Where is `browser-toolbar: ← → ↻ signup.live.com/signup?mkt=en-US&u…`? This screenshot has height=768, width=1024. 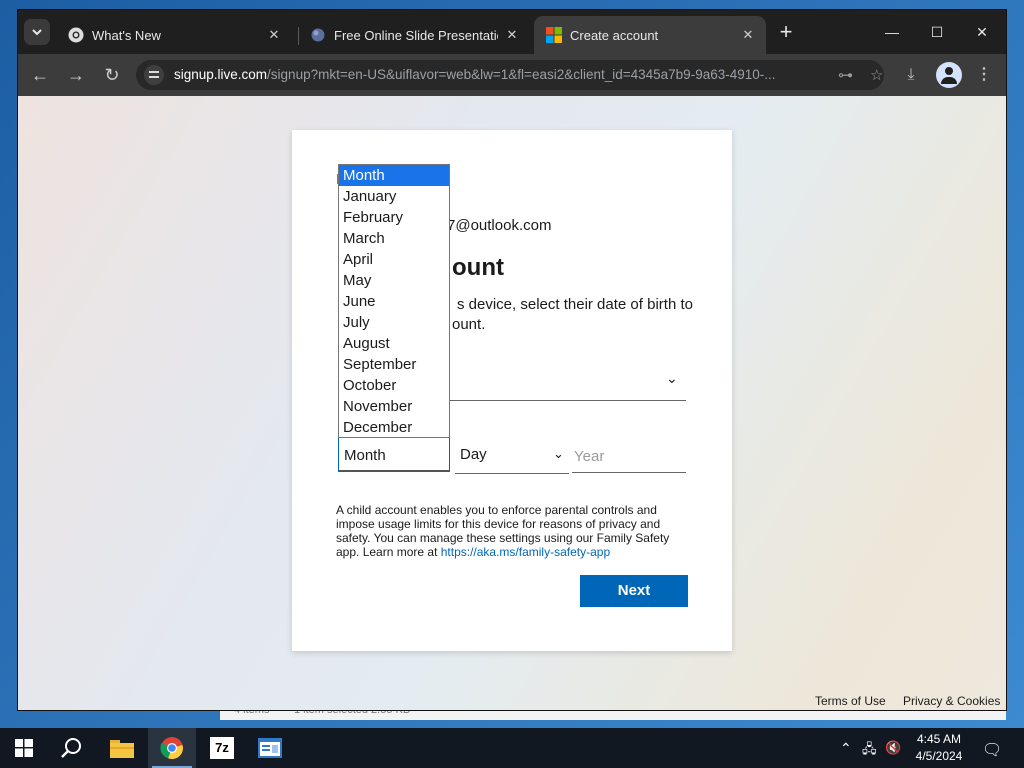 browser-toolbar: ← → ↻ signup.live.com/signup?mkt=en-US&u… is located at coordinates (512, 75).